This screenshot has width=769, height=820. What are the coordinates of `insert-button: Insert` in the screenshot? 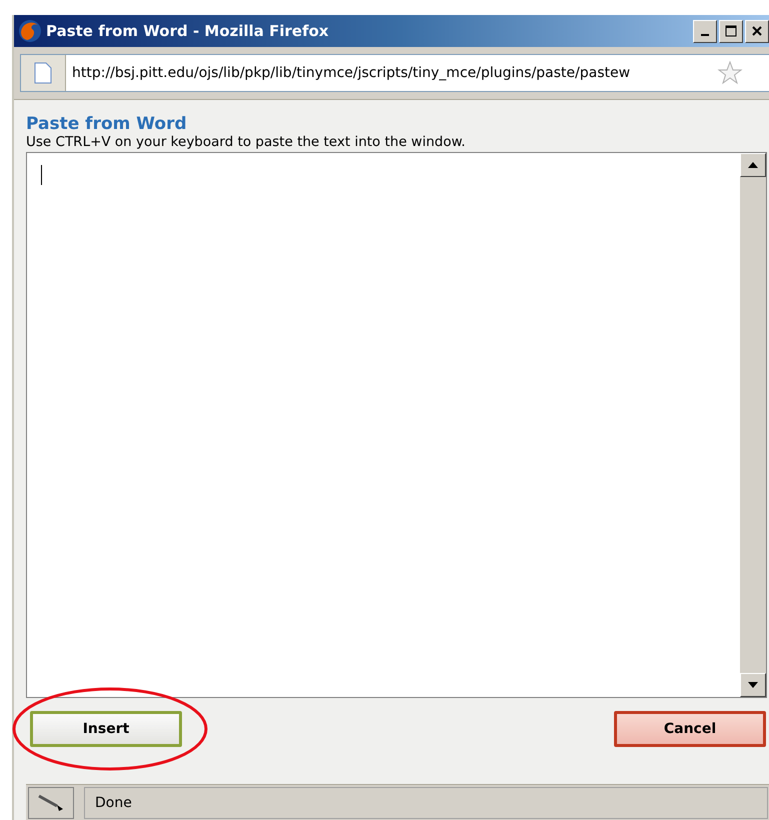 It's located at (106, 729).